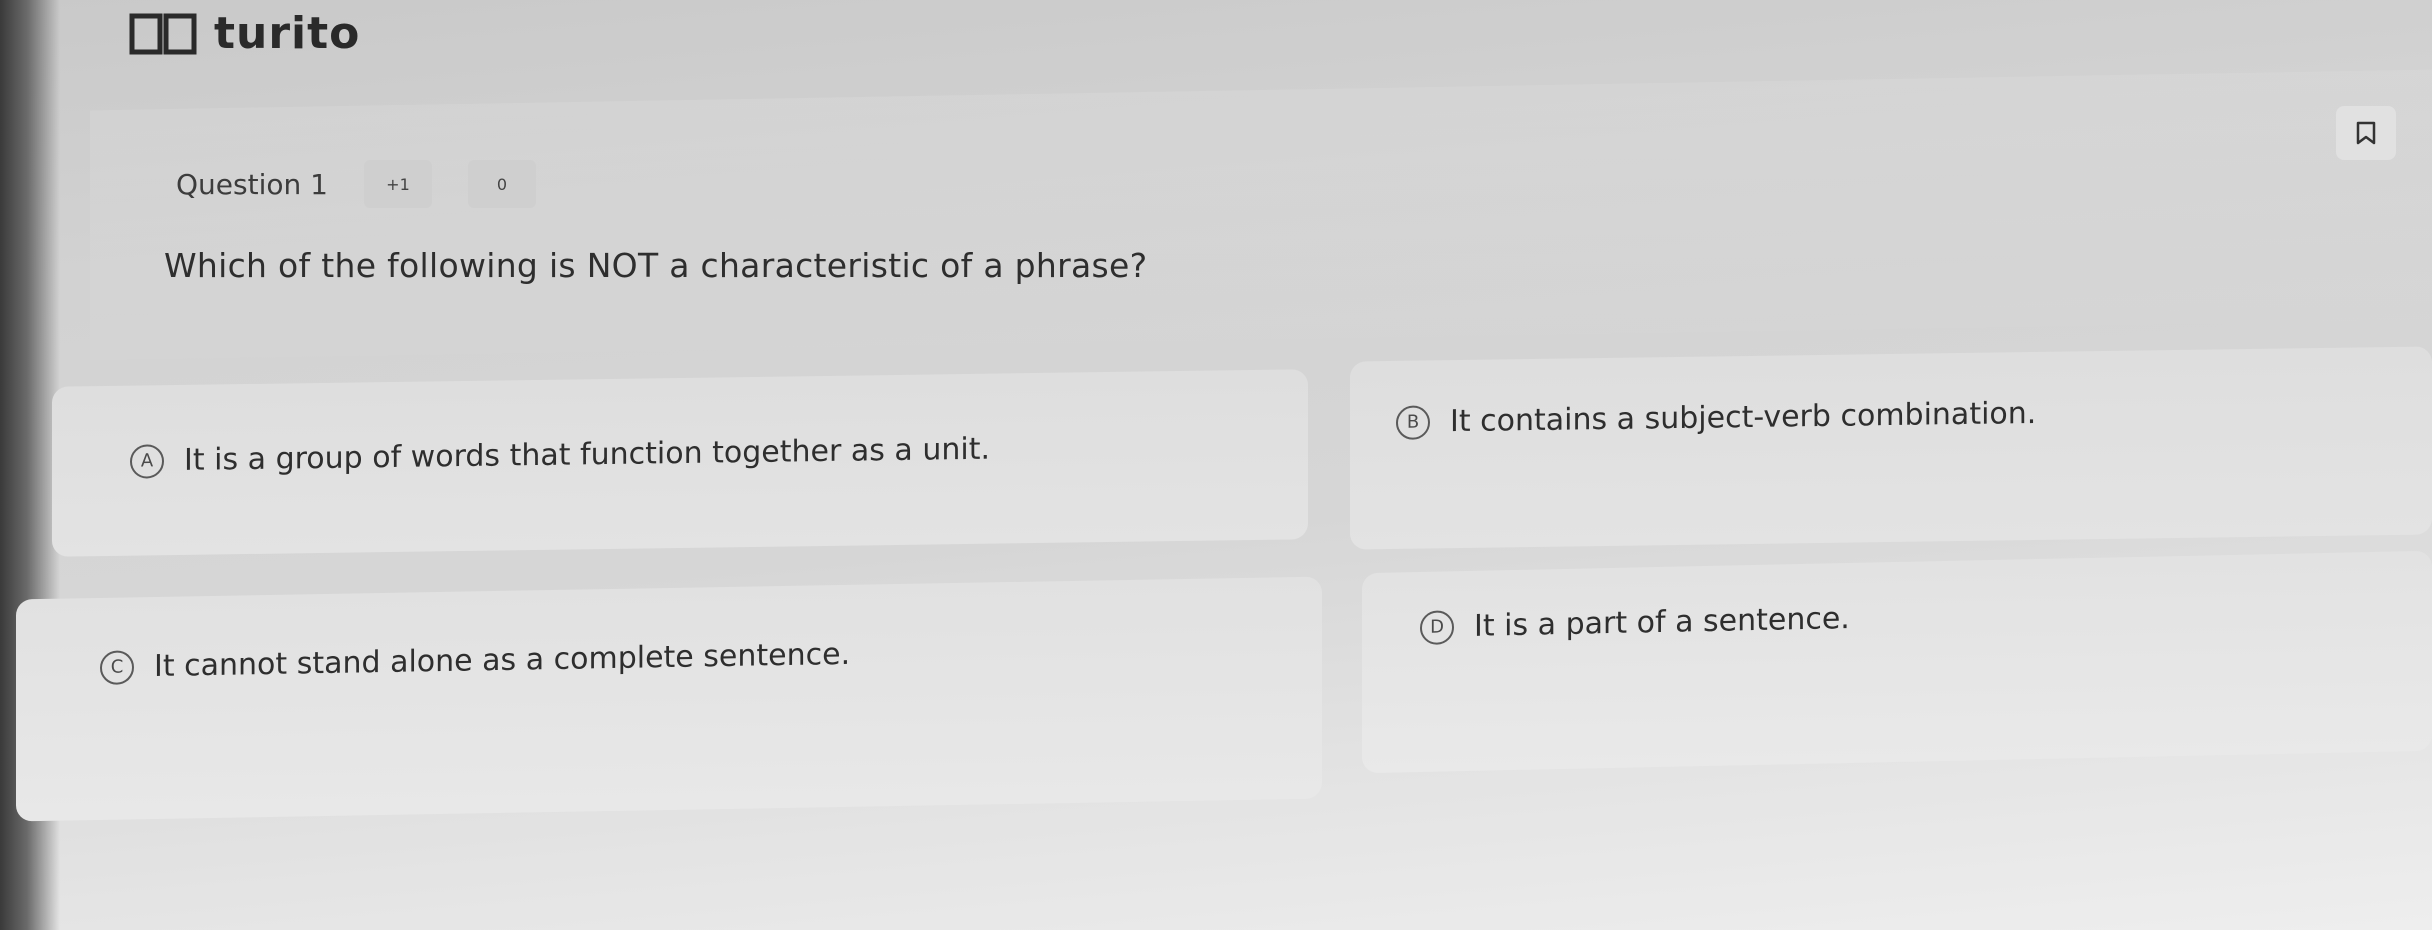  Describe the element at coordinates (501, 184) in the screenshot. I see `negative-marks-badge: 0` at that location.